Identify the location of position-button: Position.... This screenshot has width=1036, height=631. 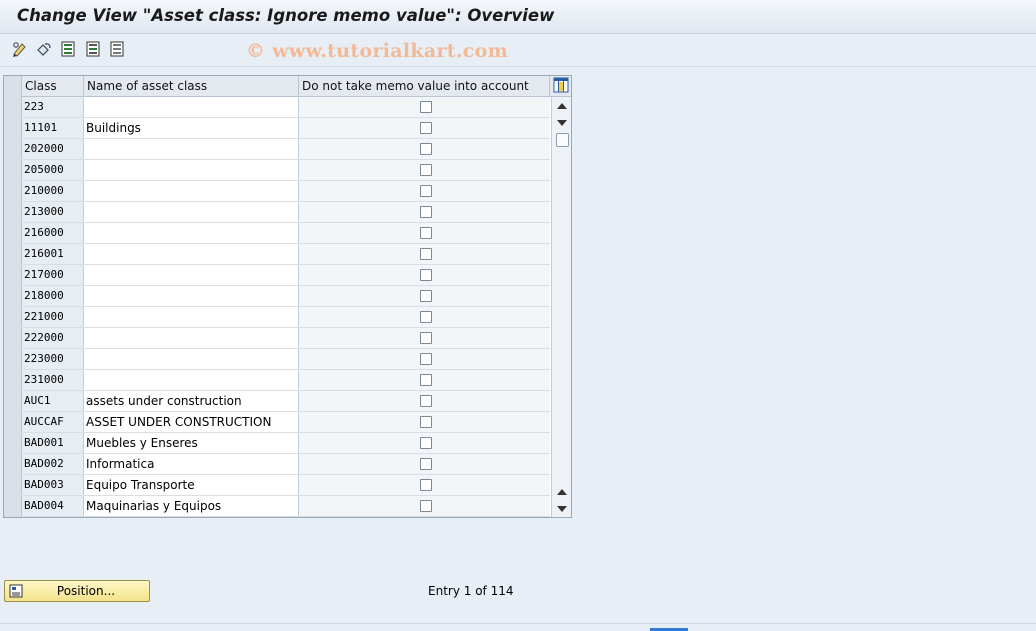
(77, 591).